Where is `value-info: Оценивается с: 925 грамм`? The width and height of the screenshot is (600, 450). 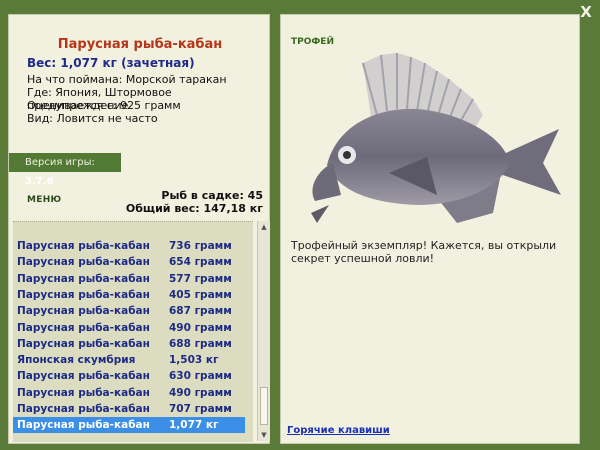 value-info: Оценивается с: 925 грамм is located at coordinates (104, 105).